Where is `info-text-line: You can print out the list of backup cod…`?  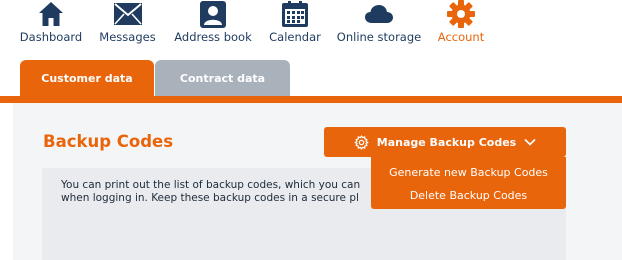
info-text-line: You can print out the list of backup cod… is located at coordinates (211, 185).